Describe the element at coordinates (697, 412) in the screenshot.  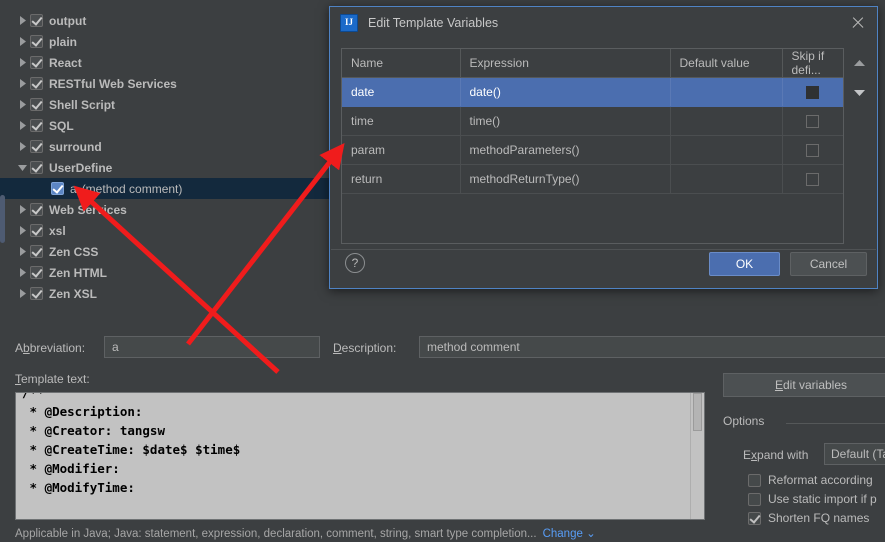
I see `editor-scrollbar-thumb` at that location.